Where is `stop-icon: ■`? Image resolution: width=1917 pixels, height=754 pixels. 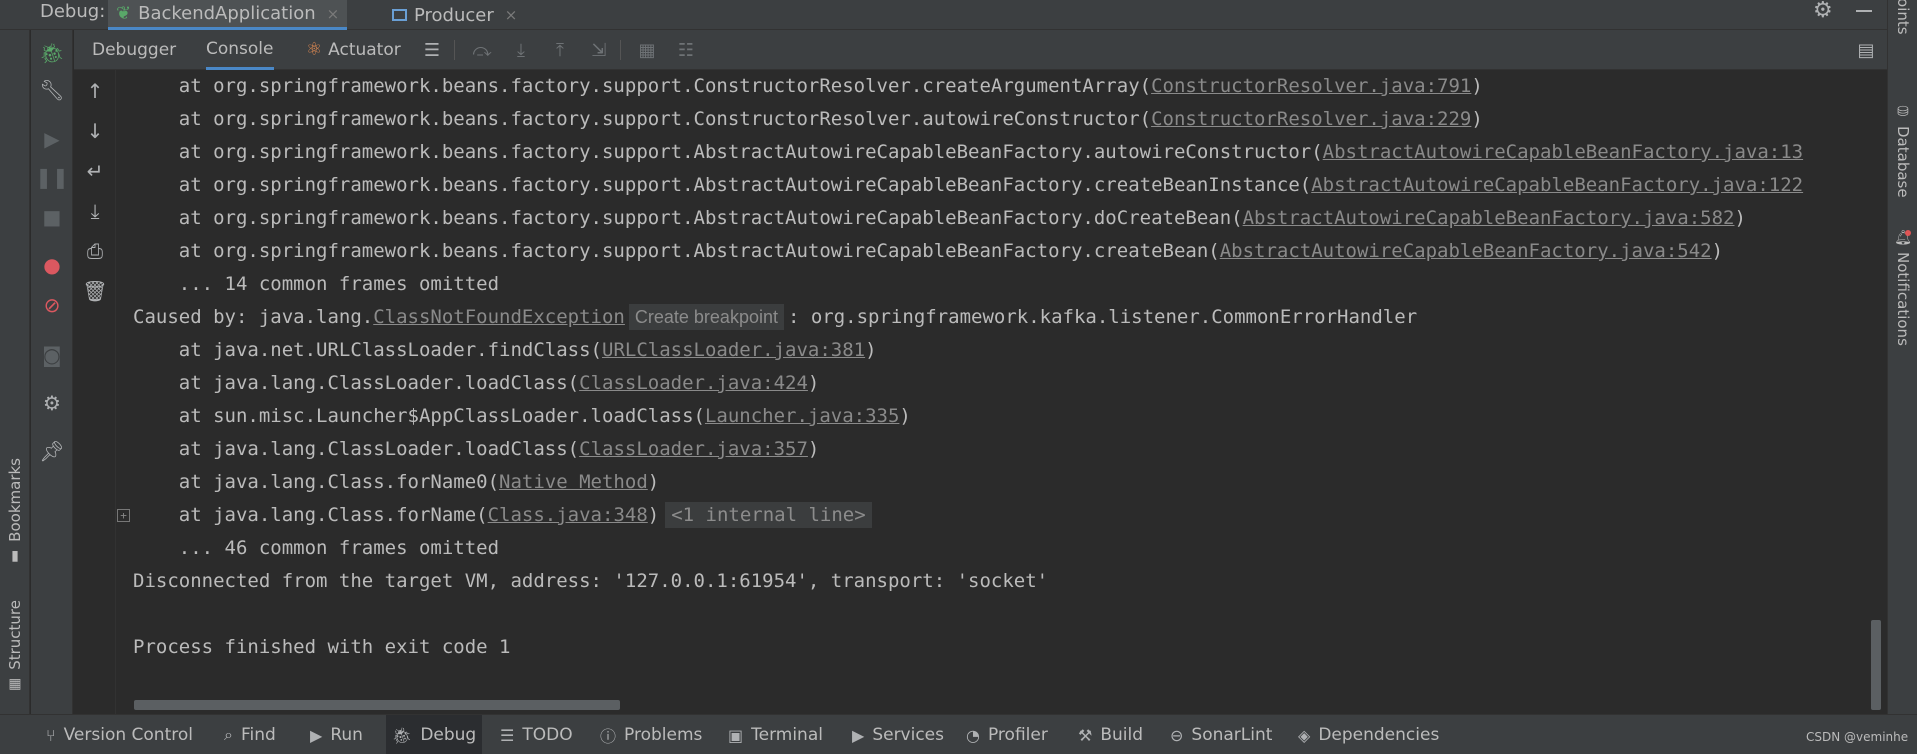
stop-icon: ■ is located at coordinates (52, 217).